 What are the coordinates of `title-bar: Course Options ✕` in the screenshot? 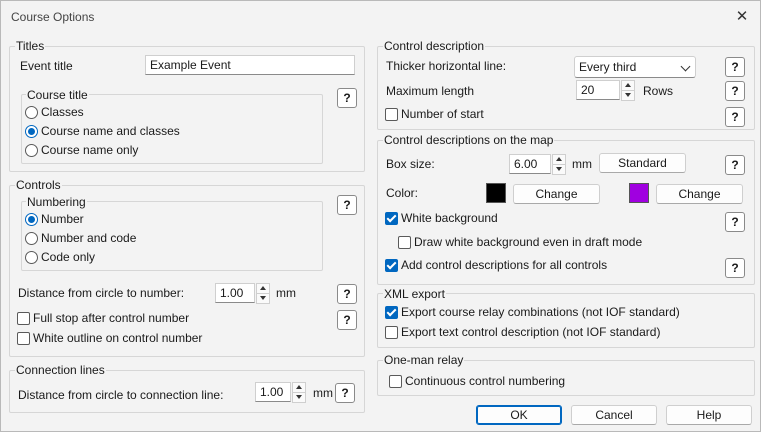 It's located at (380, 17).